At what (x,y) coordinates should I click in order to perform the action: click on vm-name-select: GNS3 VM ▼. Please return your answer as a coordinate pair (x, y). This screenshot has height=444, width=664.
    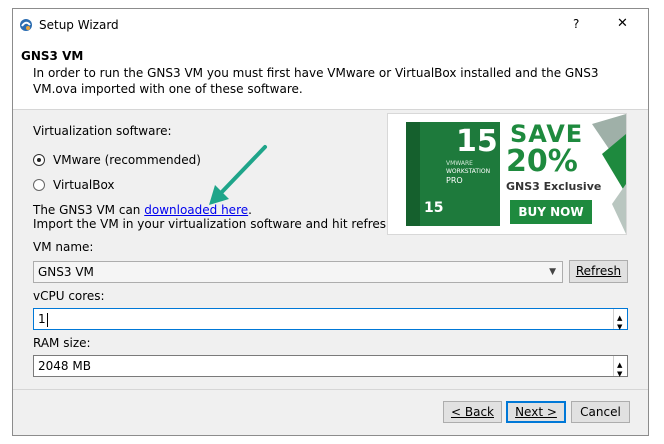
    Looking at the image, I should click on (298, 272).